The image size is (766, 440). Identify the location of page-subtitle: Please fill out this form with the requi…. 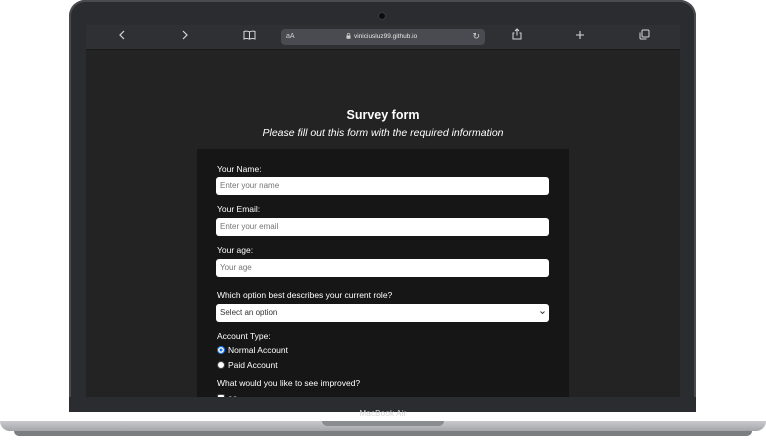
(383, 133).